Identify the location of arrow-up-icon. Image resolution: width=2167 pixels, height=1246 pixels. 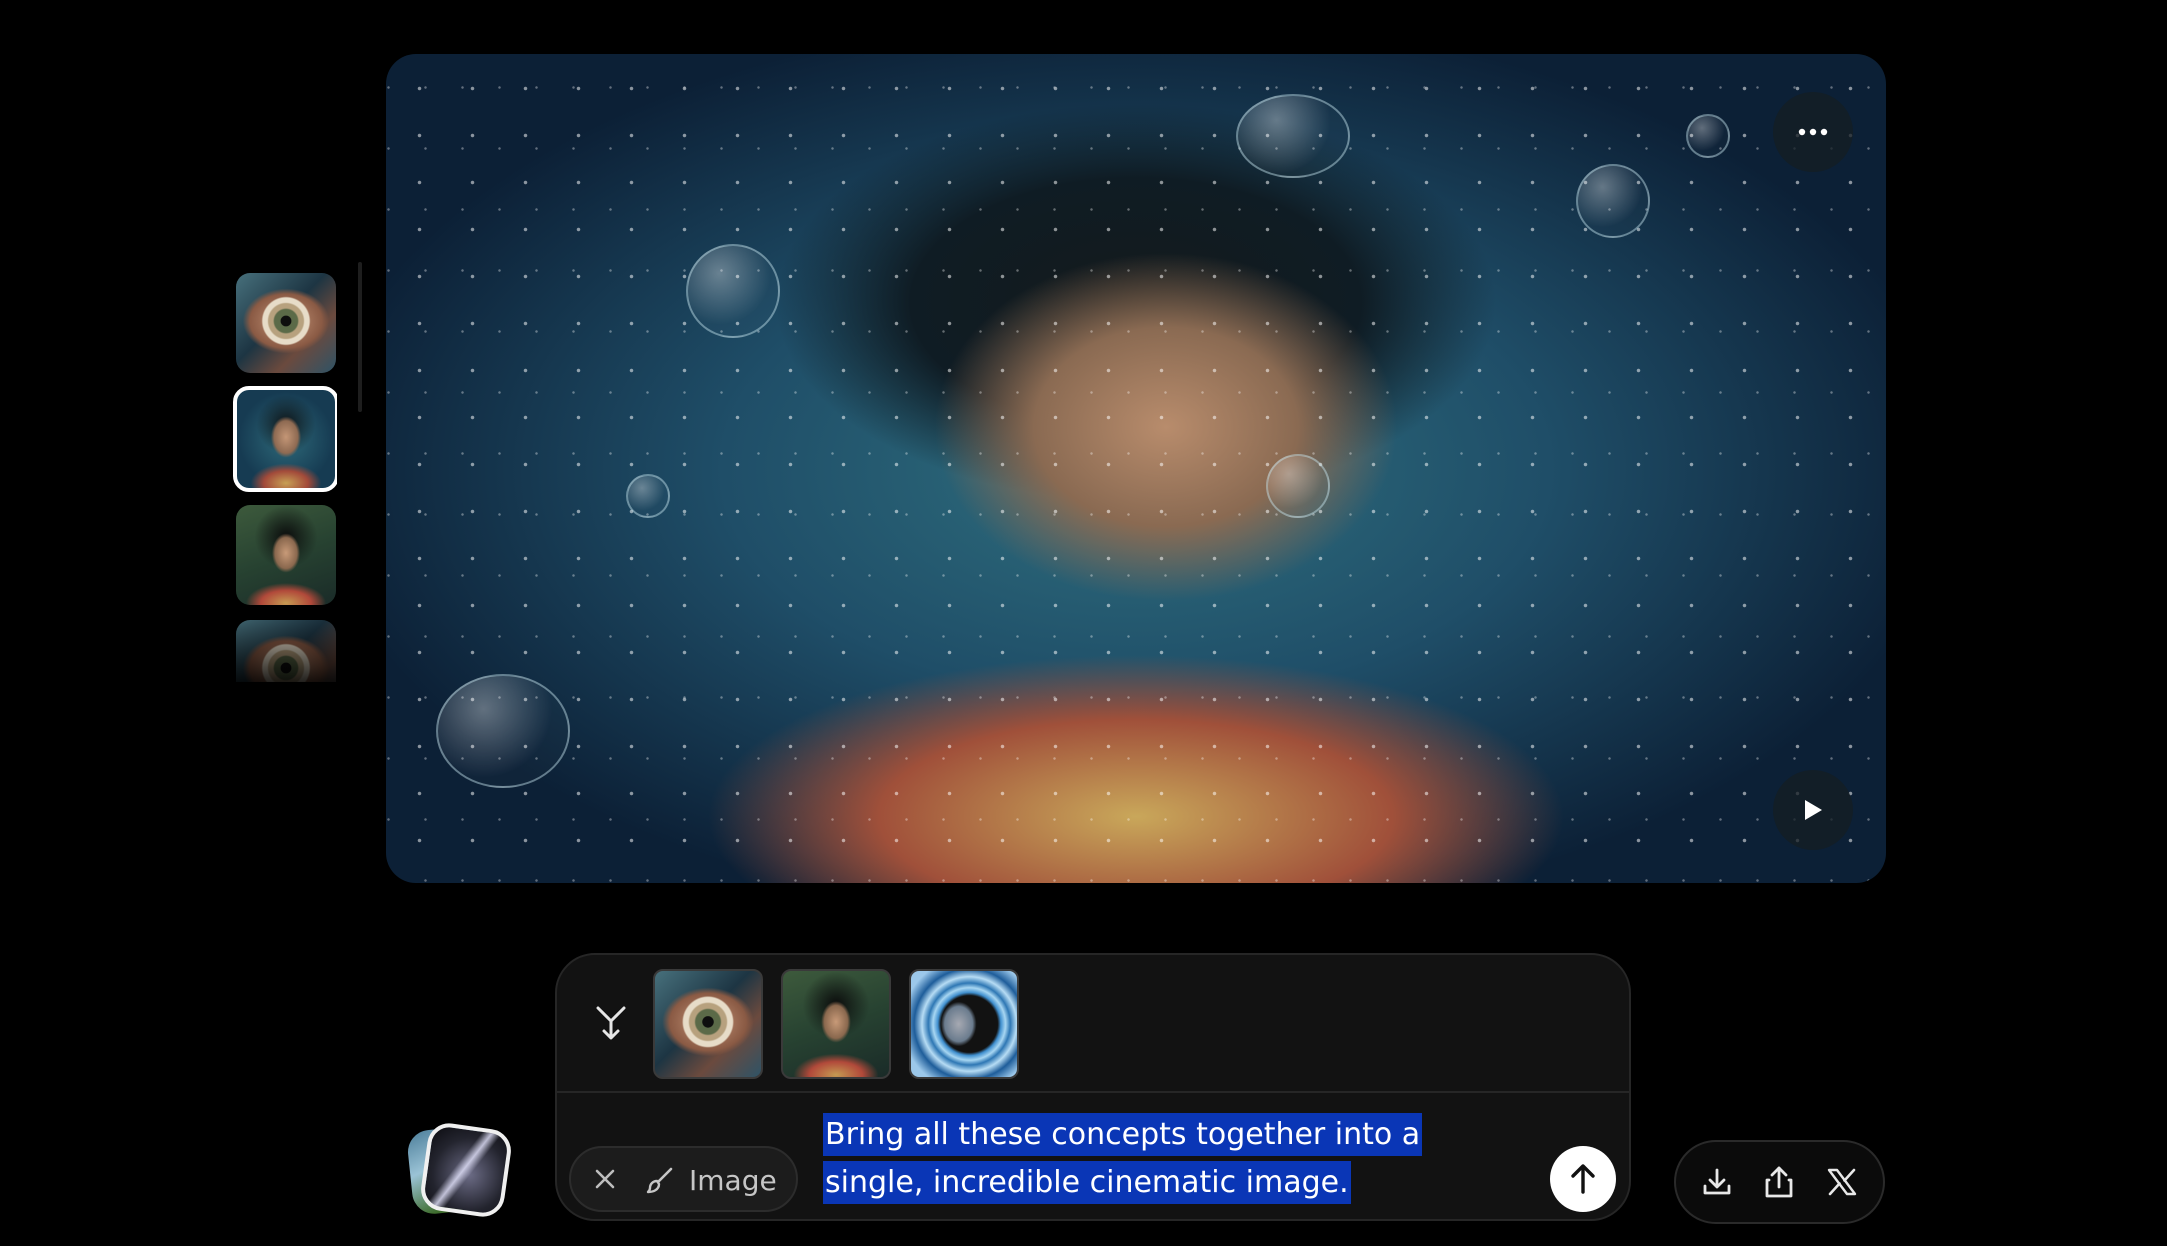
(1583, 1179).